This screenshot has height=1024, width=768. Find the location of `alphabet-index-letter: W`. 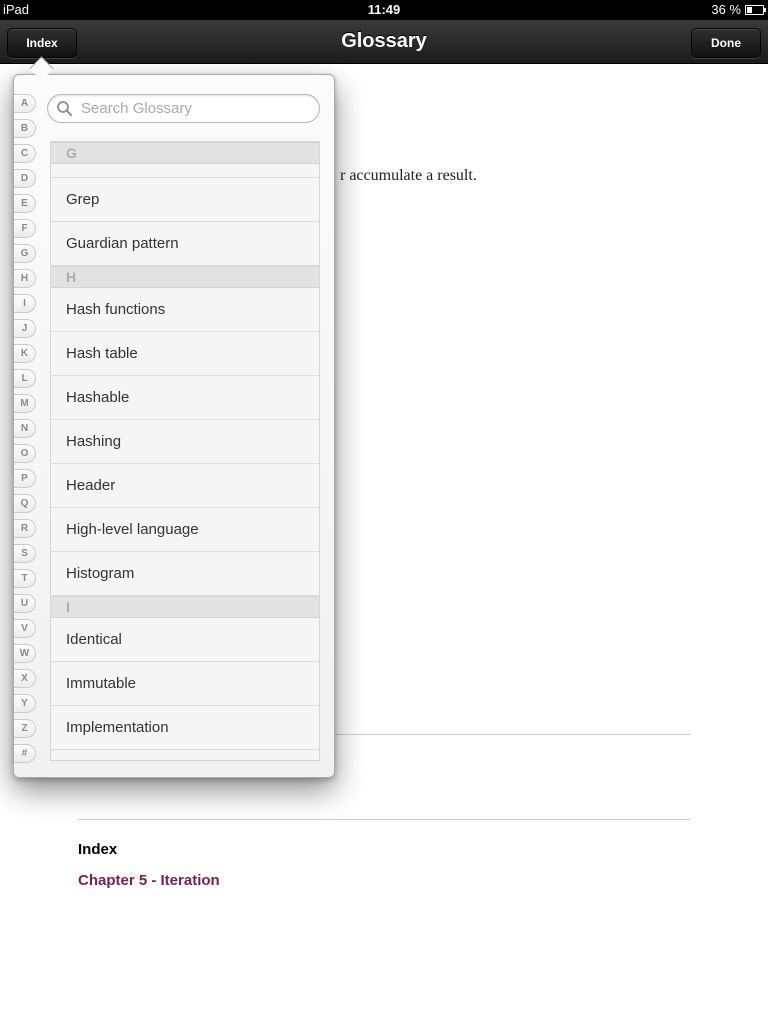

alphabet-index-letter: W is located at coordinates (25, 653).